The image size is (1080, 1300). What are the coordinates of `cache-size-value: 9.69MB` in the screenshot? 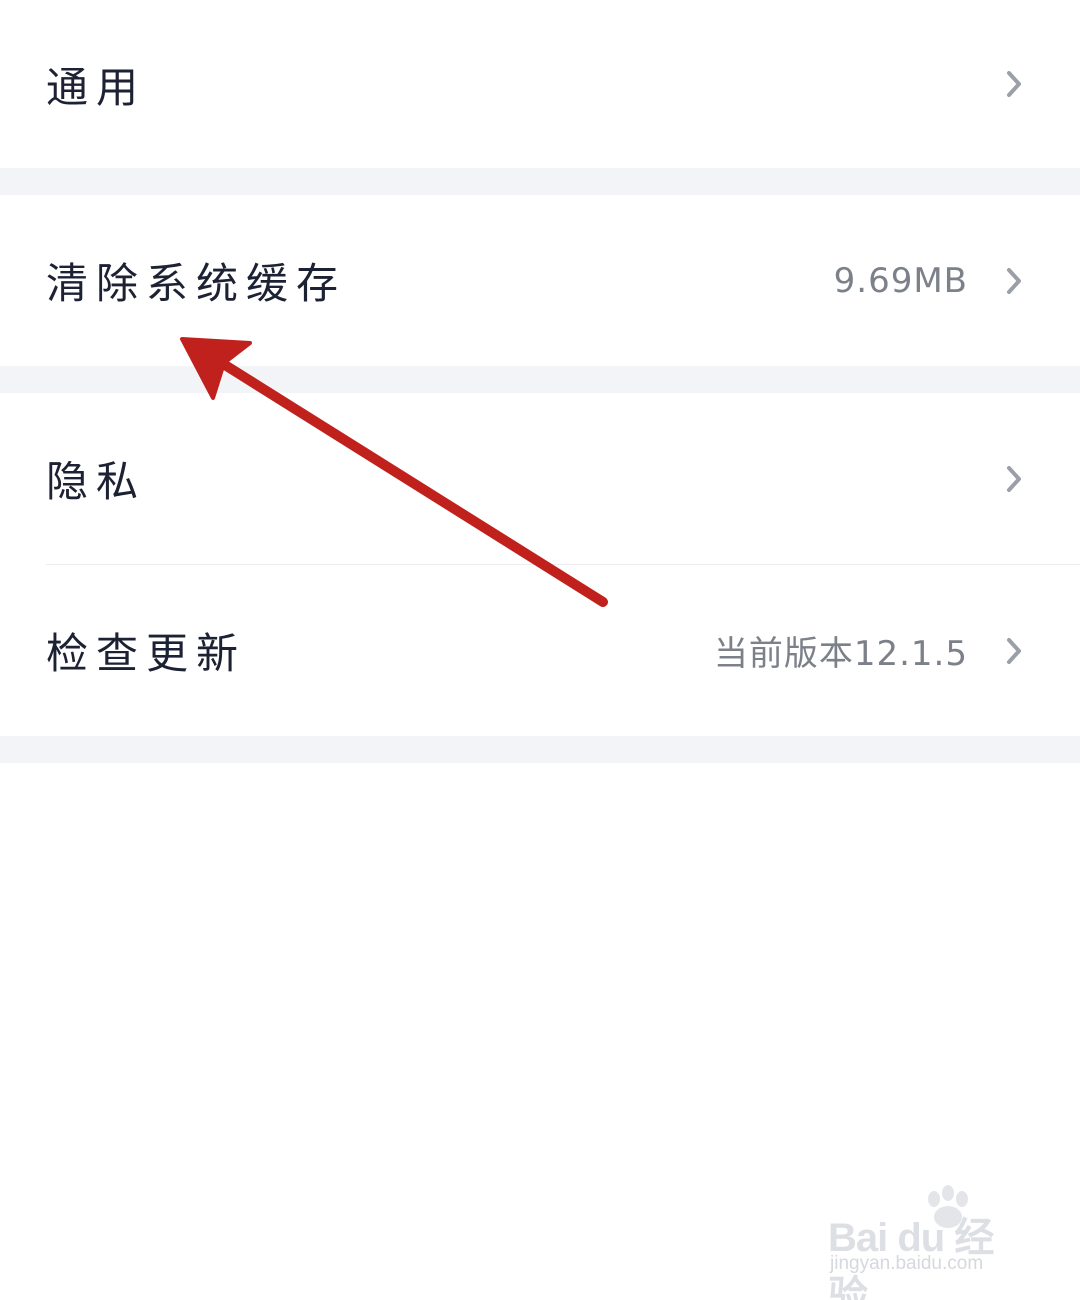 It's located at (900, 280).